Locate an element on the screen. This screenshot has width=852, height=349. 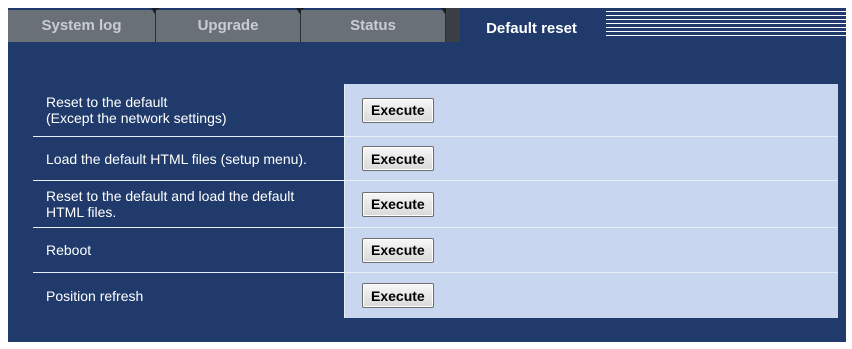
tab-default-reset: Default reset is located at coordinates (531, 28).